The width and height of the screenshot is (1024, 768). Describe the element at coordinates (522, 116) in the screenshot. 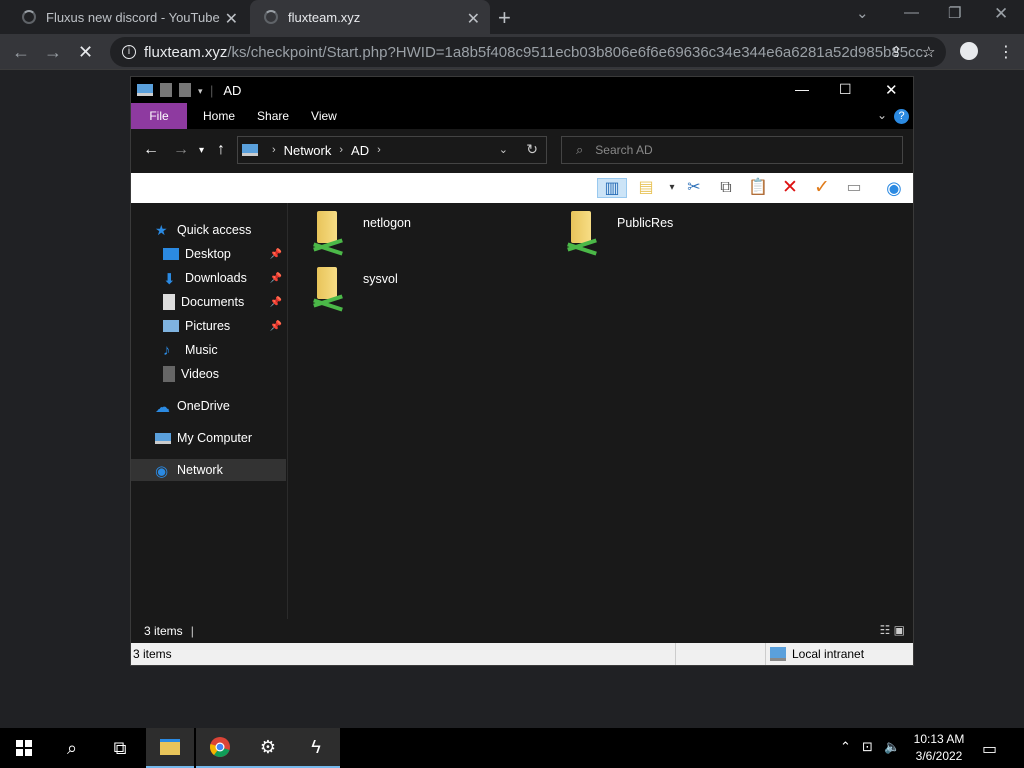

I see `ribbon-tabs: File Home Share View ⌄ ?` at that location.